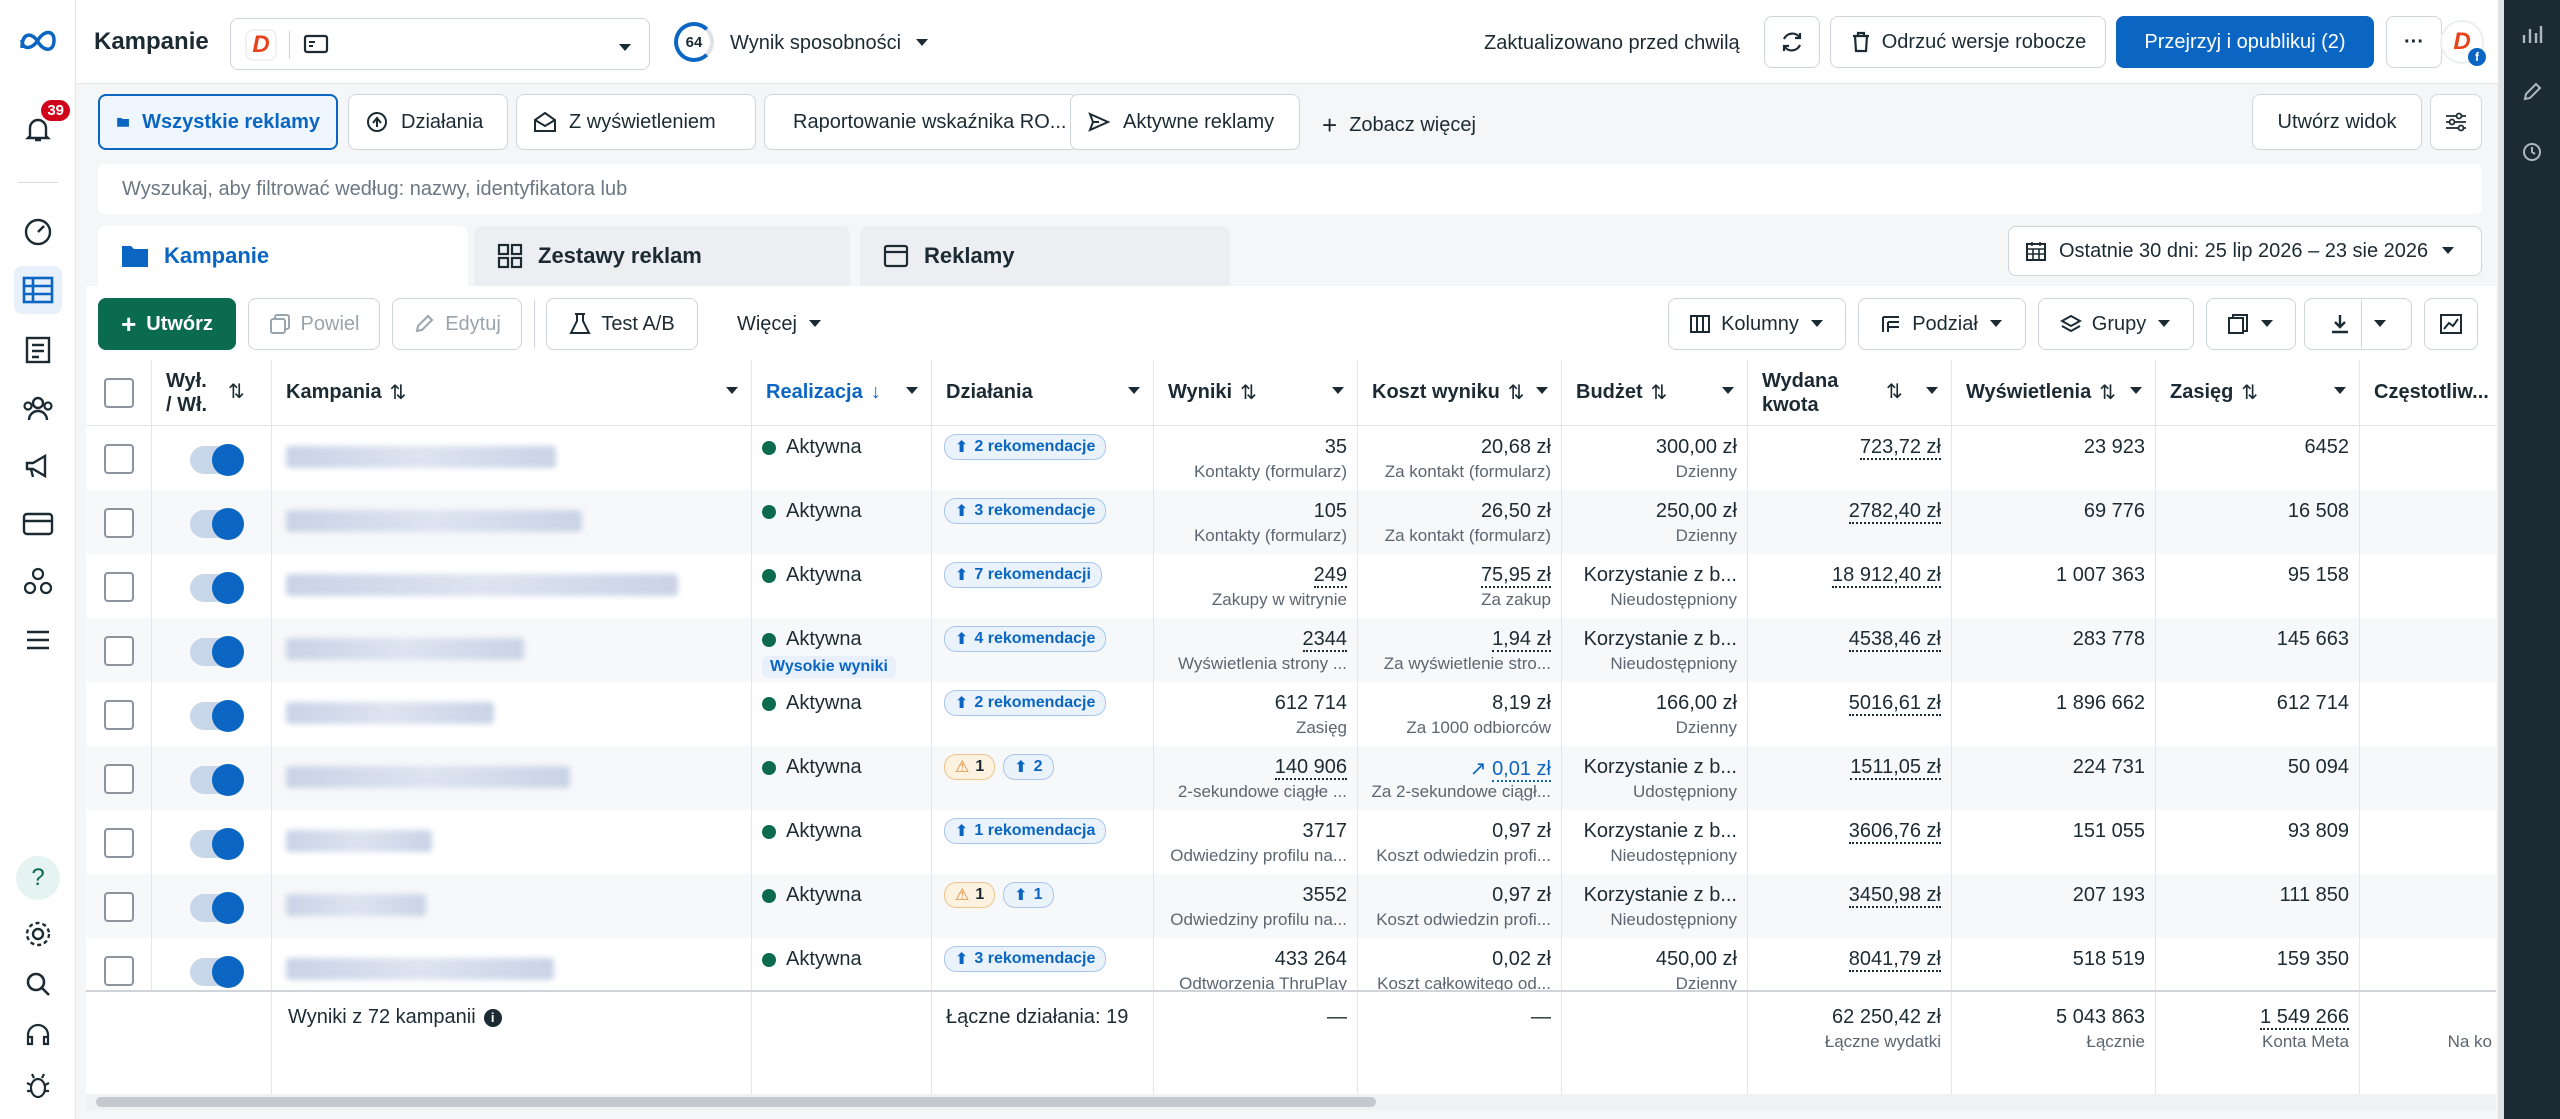  I want to click on header-budget: Budżet ⇅, so click(1655, 393).